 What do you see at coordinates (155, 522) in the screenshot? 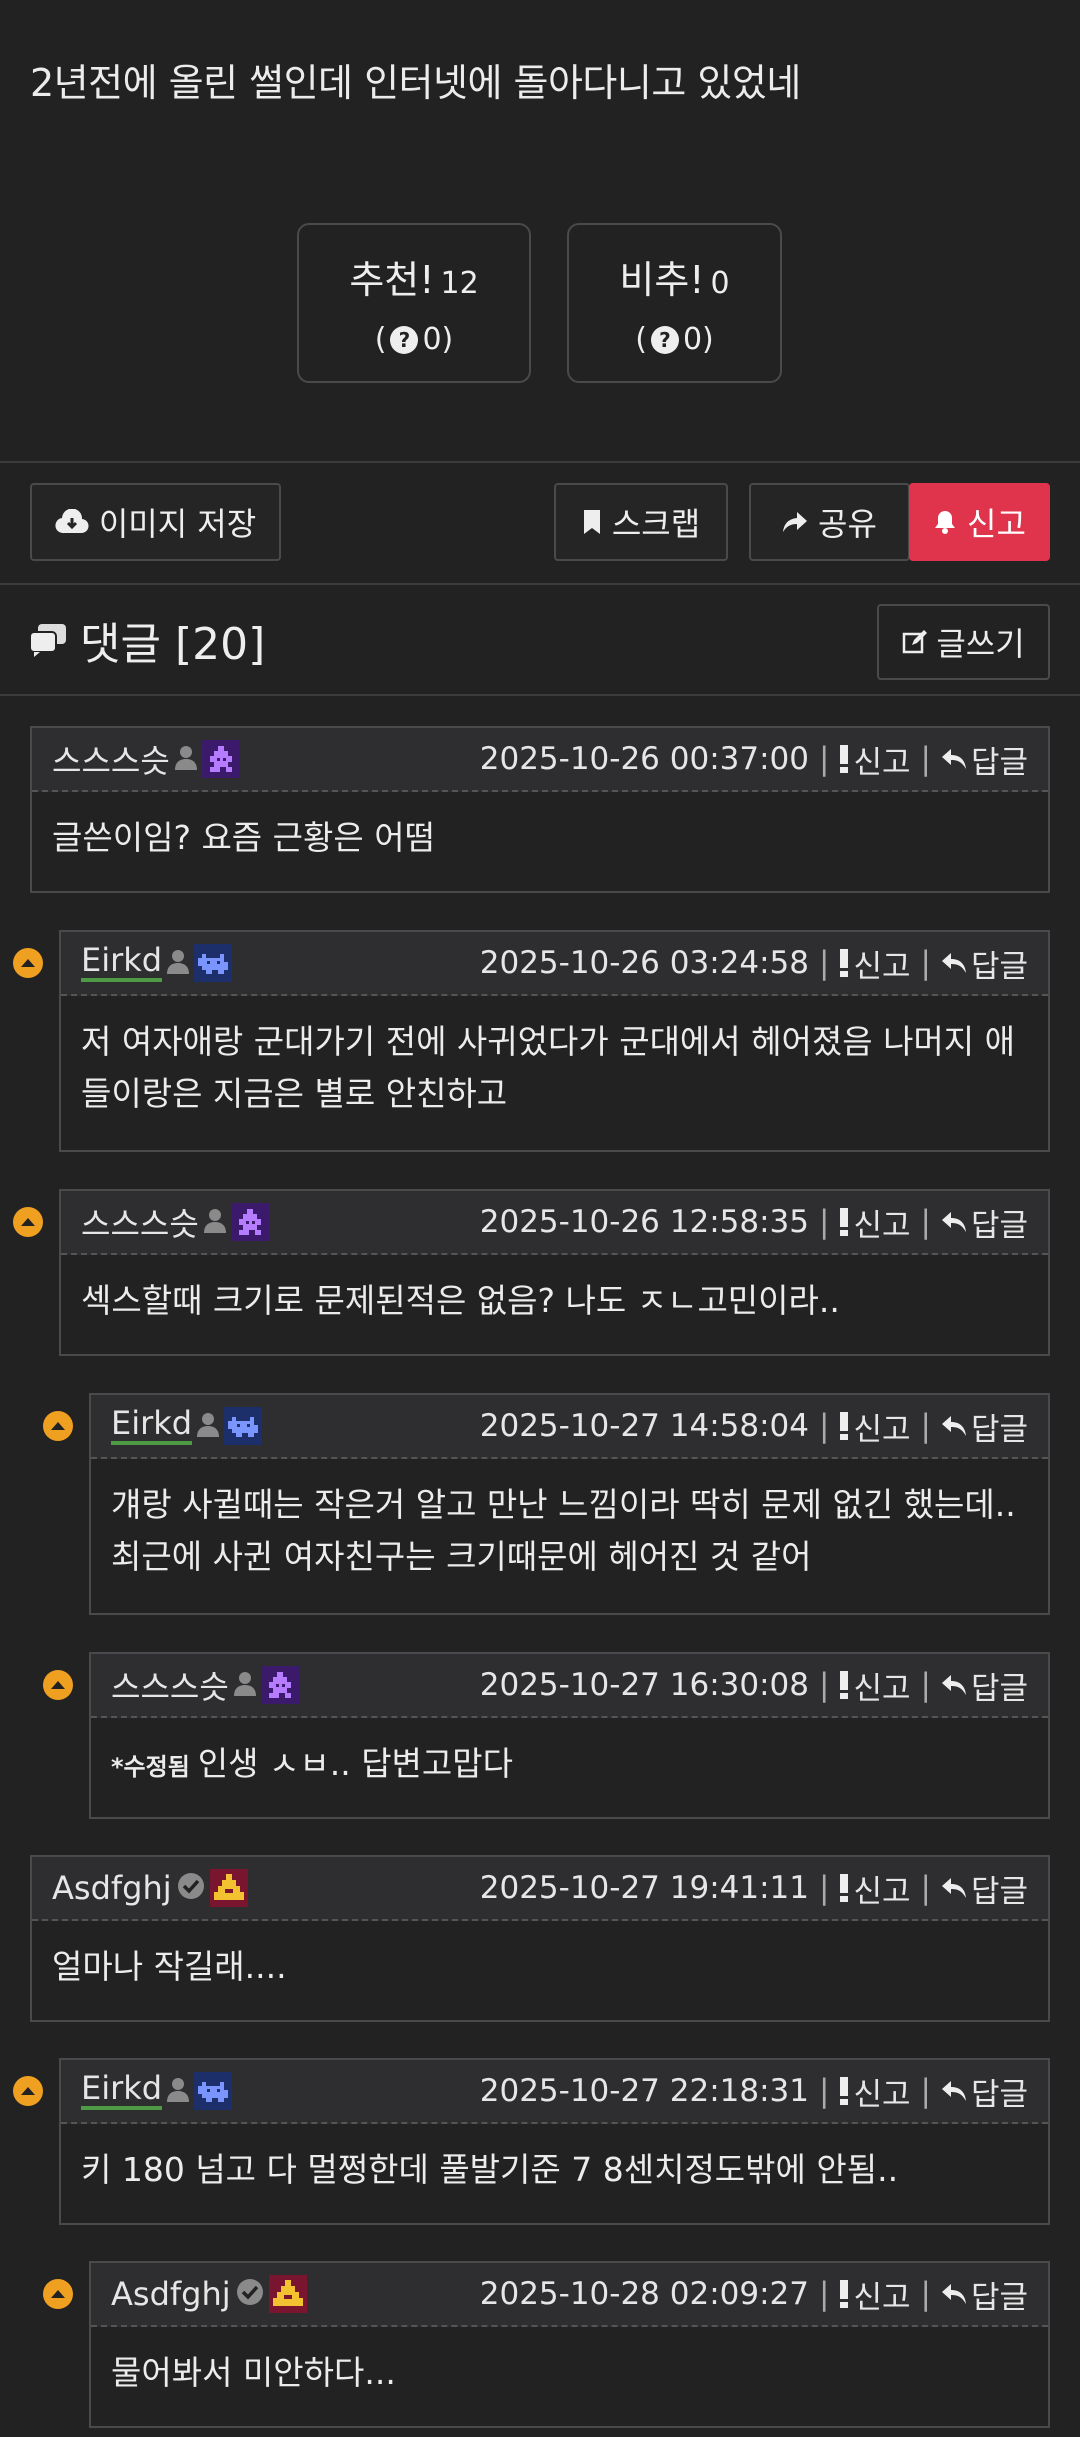
I see `save-image-button: 이미지 저장` at bounding box center [155, 522].